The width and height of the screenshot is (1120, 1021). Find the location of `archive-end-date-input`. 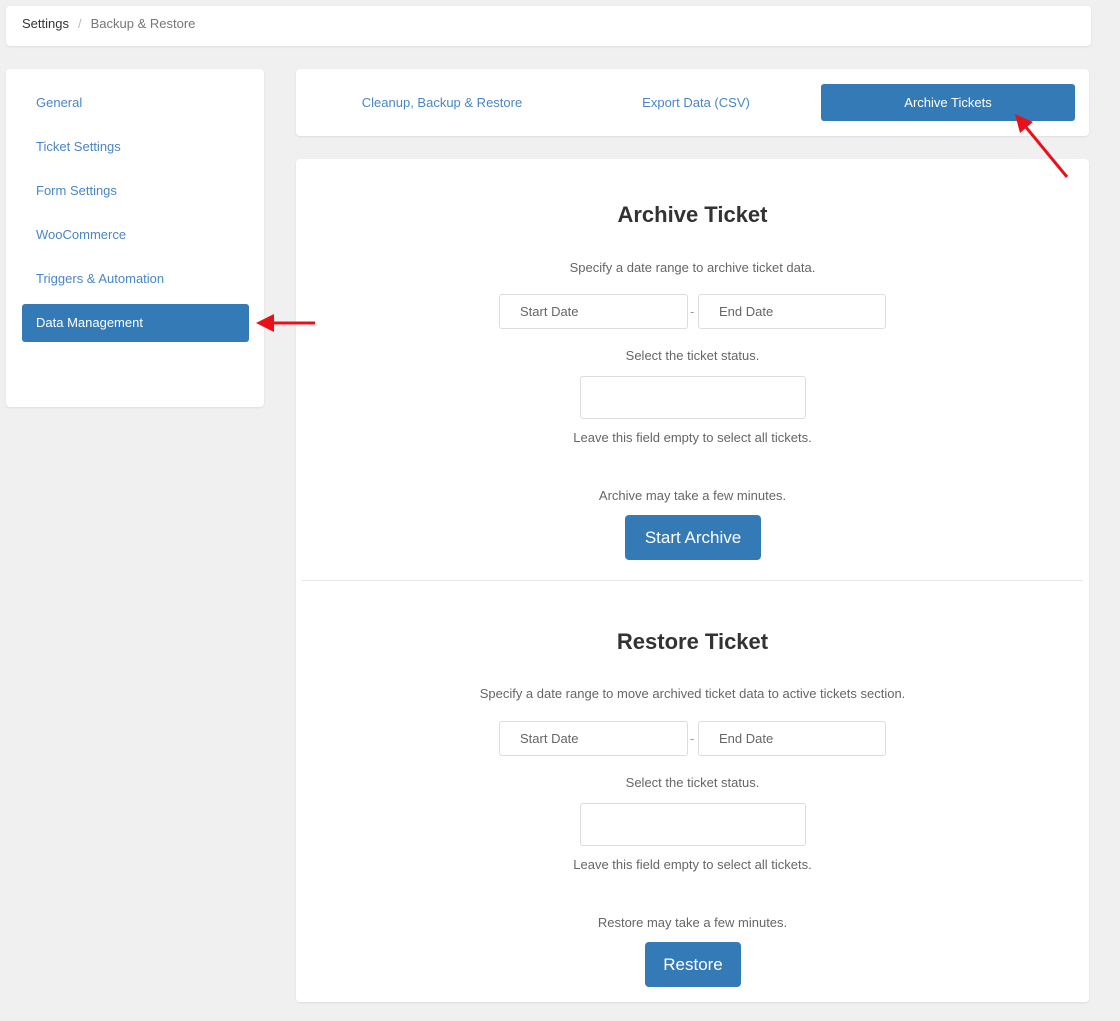

archive-end-date-input is located at coordinates (792, 311).